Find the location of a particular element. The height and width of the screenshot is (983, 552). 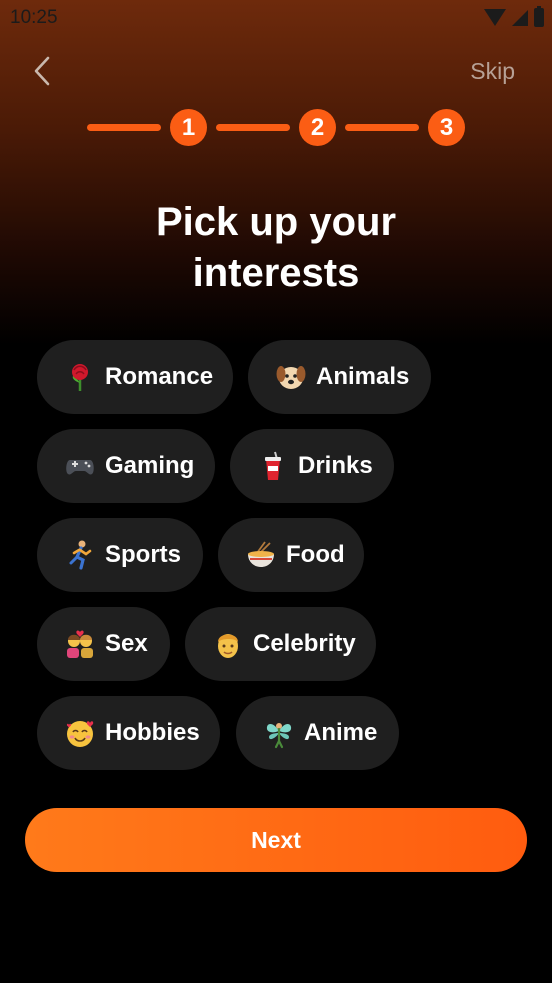

interest-chip-sex: Sex is located at coordinates (103, 644).